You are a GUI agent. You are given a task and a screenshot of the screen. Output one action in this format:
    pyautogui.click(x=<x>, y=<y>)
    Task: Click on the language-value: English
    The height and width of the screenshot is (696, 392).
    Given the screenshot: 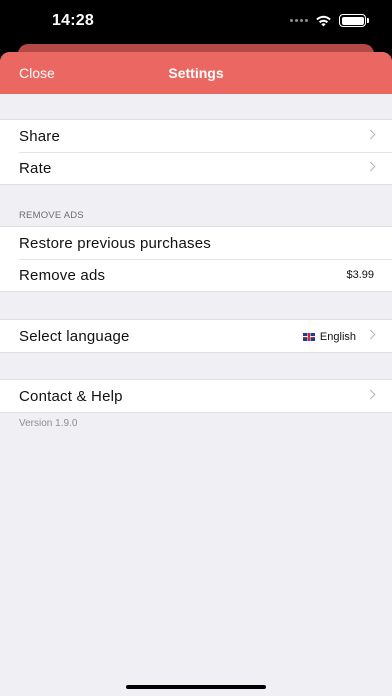 What is the action you would take?
    pyautogui.click(x=329, y=337)
    